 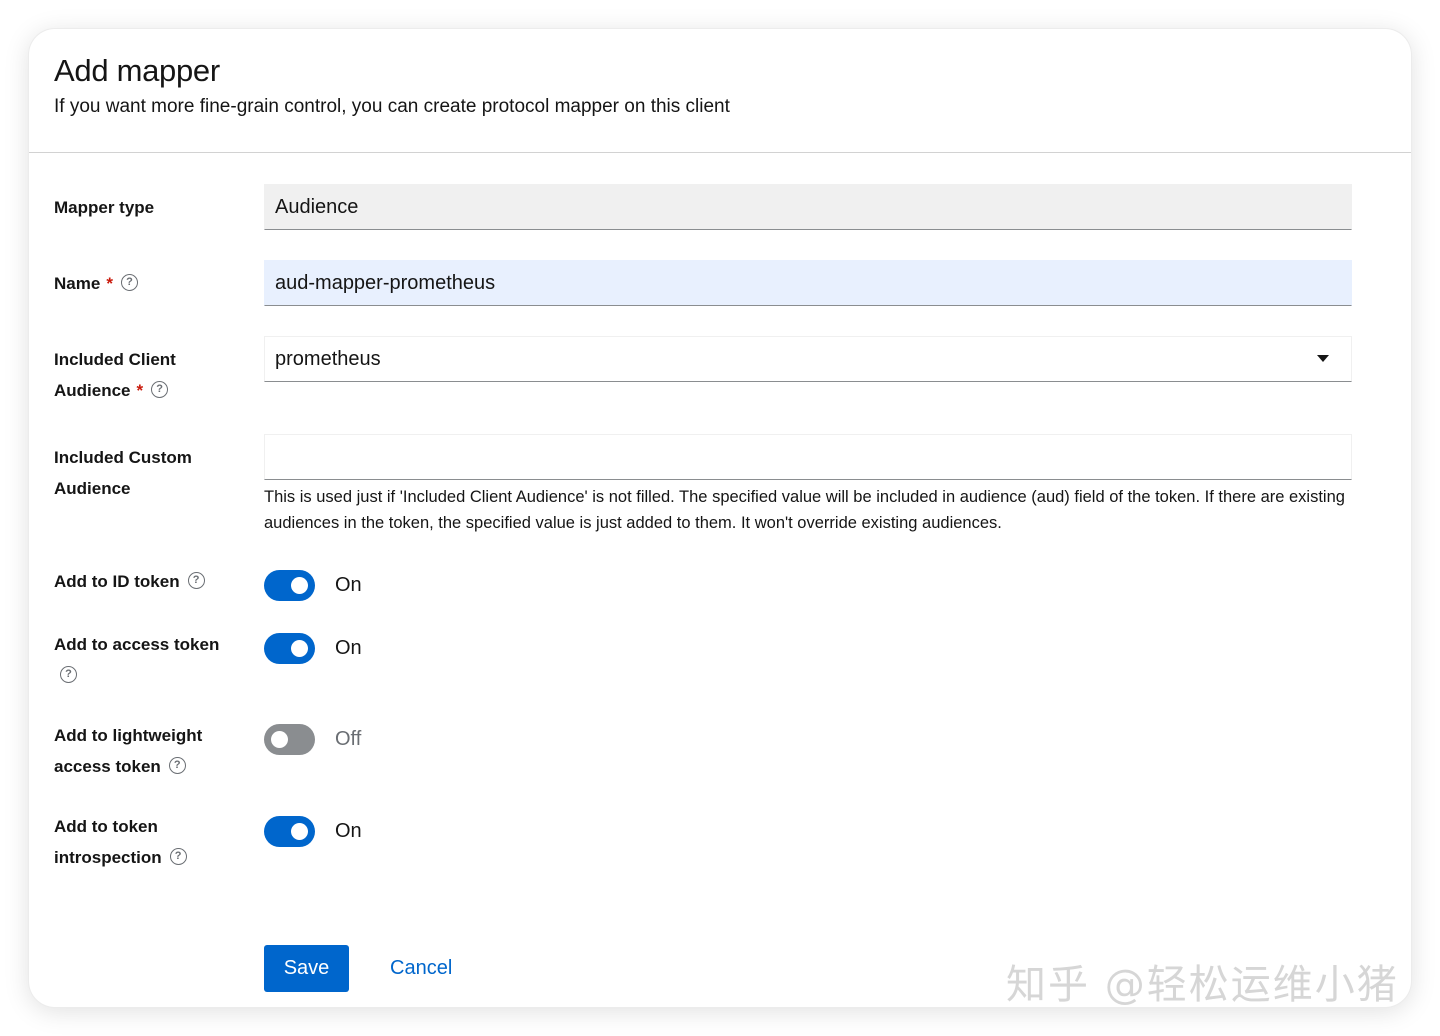 I want to click on name-input-value: aud-mapper-prometheus, so click(x=385, y=283).